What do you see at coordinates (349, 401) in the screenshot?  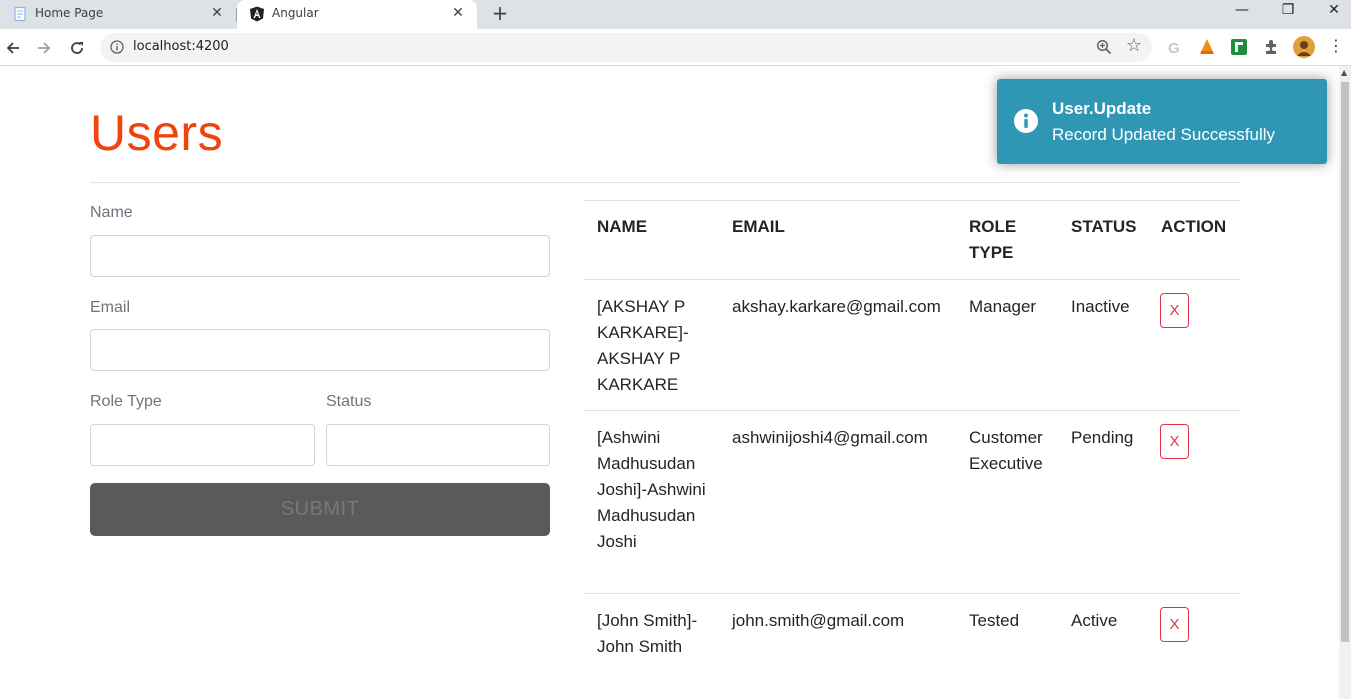 I see `status-label: Status` at bounding box center [349, 401].